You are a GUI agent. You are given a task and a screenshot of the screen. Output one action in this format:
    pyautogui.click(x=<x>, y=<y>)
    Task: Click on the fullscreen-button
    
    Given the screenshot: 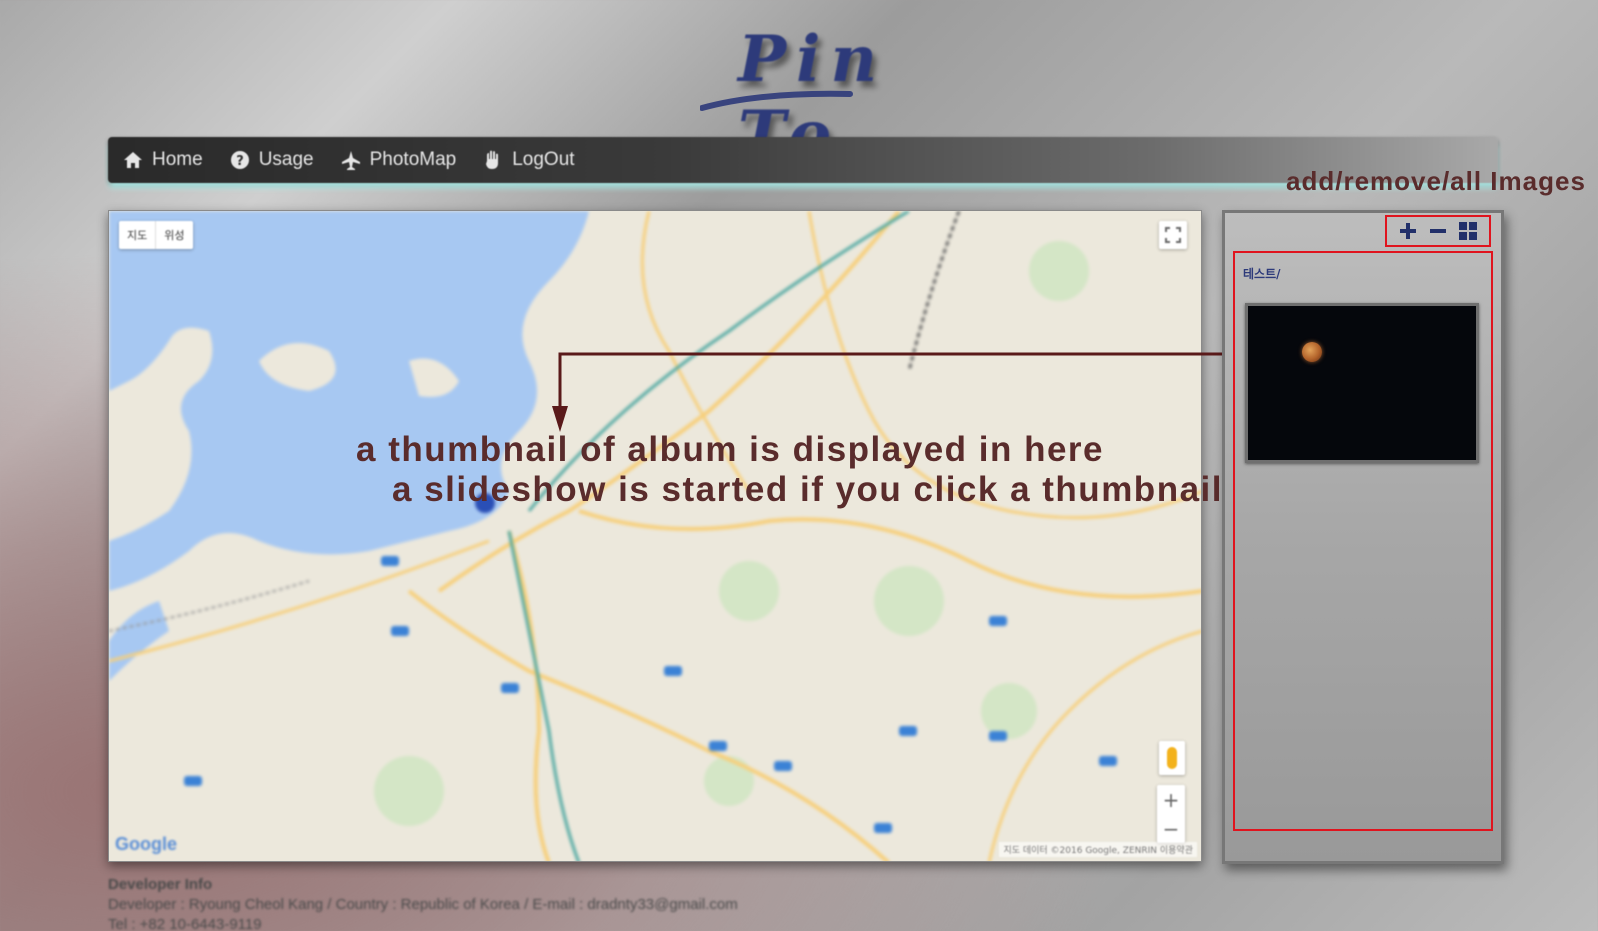 What is the action you would take?
    pyautogui.click(x=1173, y=235)
    